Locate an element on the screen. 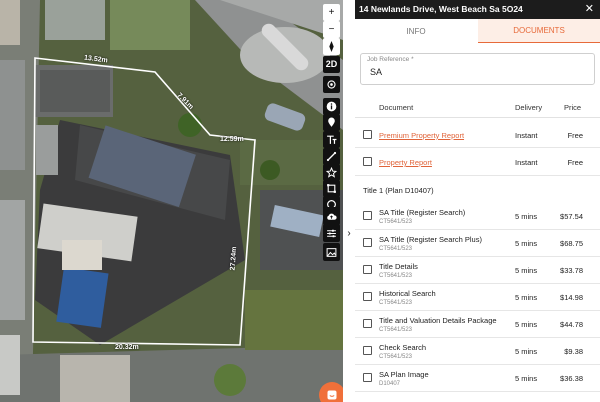 The width and height of the screenshot is (600, 402). zoom-out-icon: − is located at coordinates (331, 29).